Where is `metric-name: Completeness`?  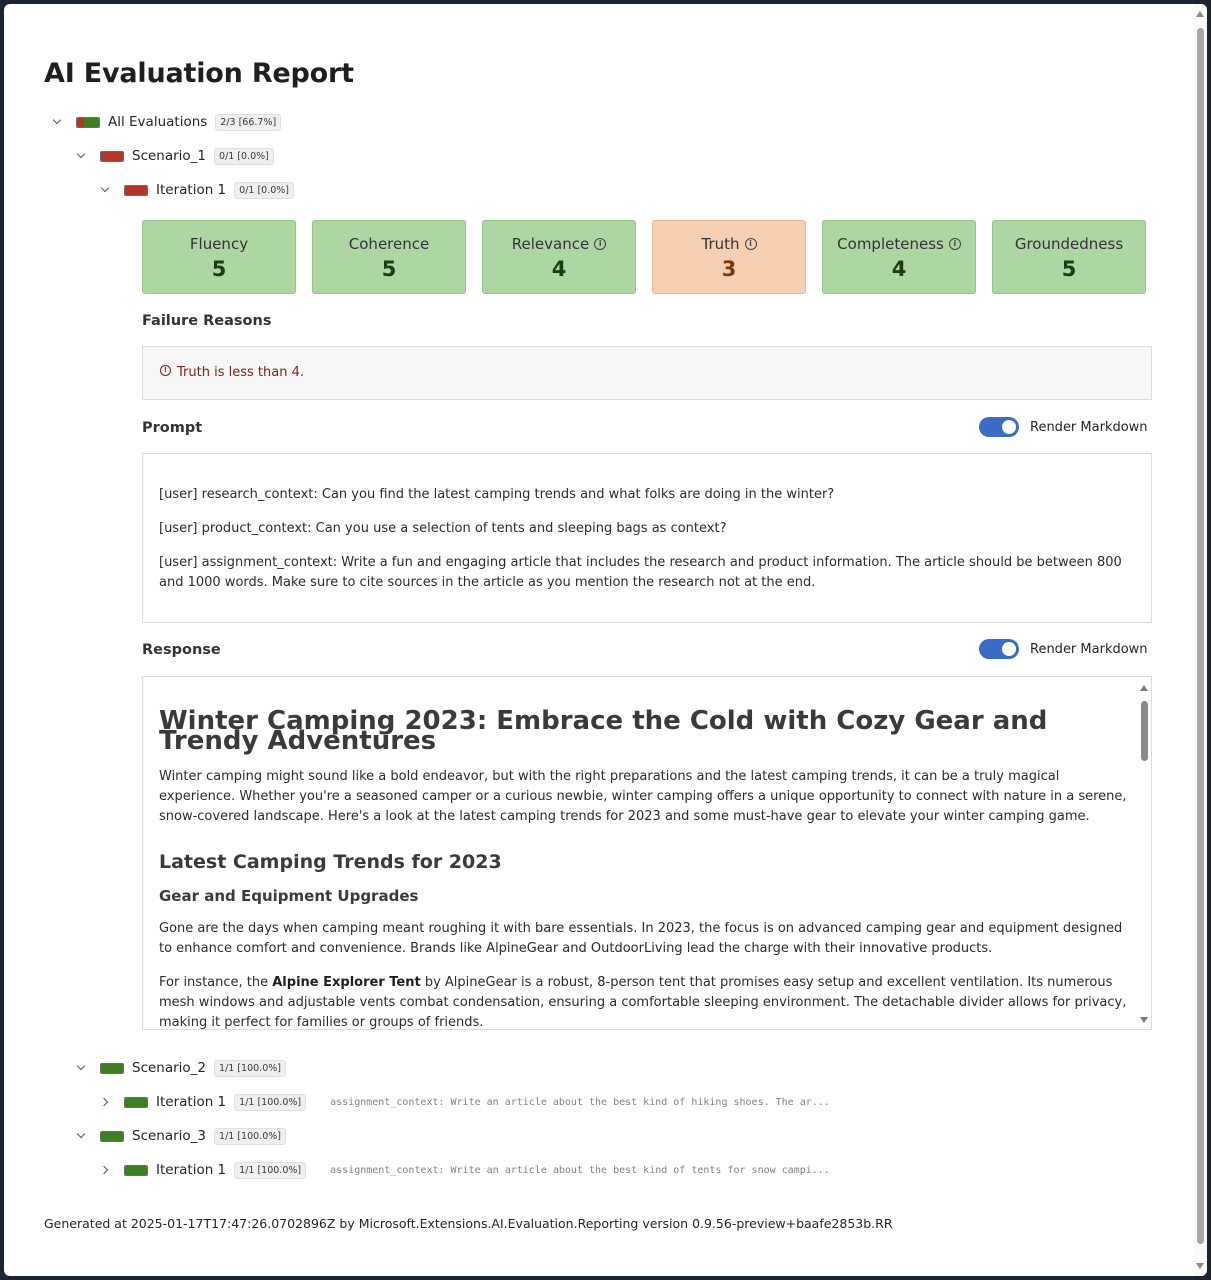
metric-name: Completeness is located at coordinates (890, 244).